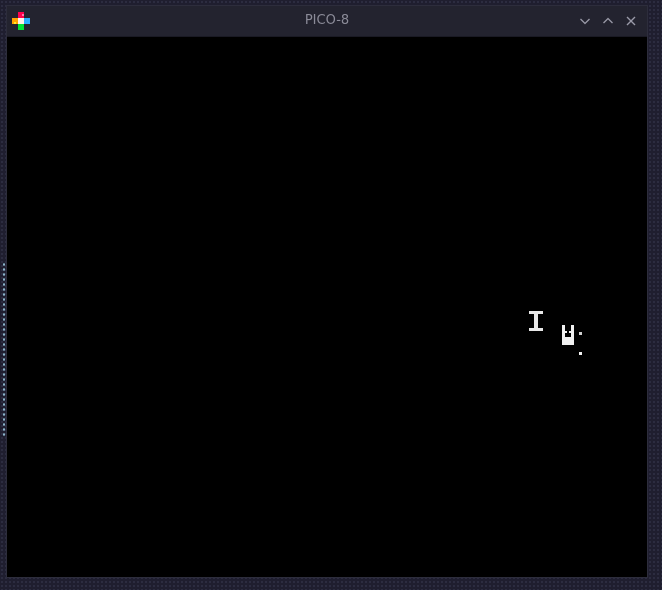 This screenshot has height=590, width=662. I want to click on maximize-button, so click(608, 21).